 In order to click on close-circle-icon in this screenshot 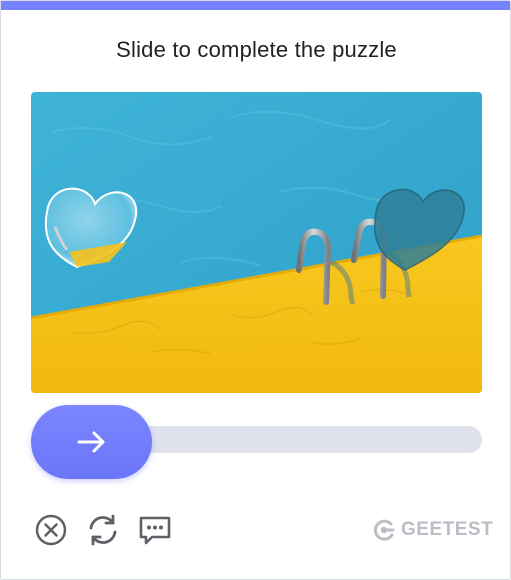, I will do `click(51, 530)`.